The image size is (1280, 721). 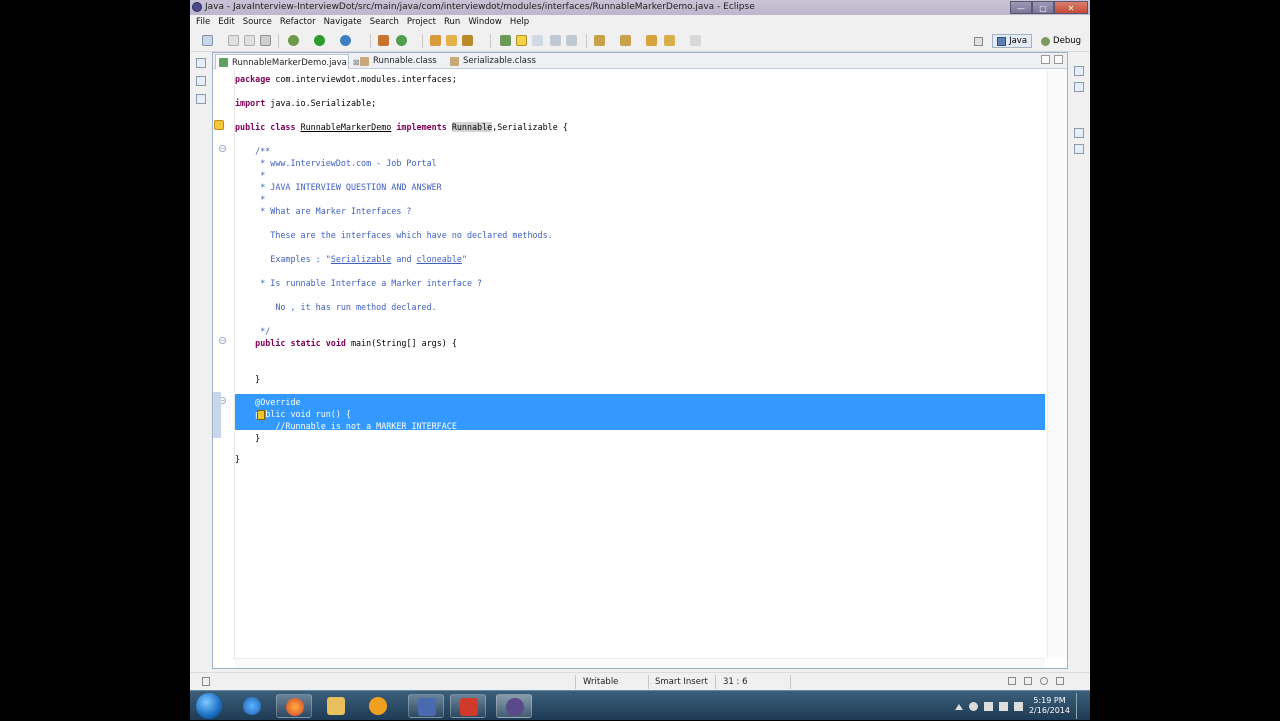 What do you see at coordinates (1057, 364) in the screenshot?
I see `vertical-scrollbar` at bounding box center [1057, 364].